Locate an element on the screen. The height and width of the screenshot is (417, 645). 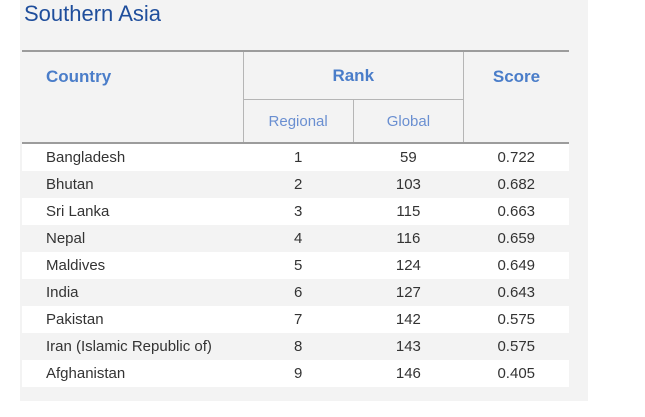
header-rank: Rank is located at coordinates (353, 75).